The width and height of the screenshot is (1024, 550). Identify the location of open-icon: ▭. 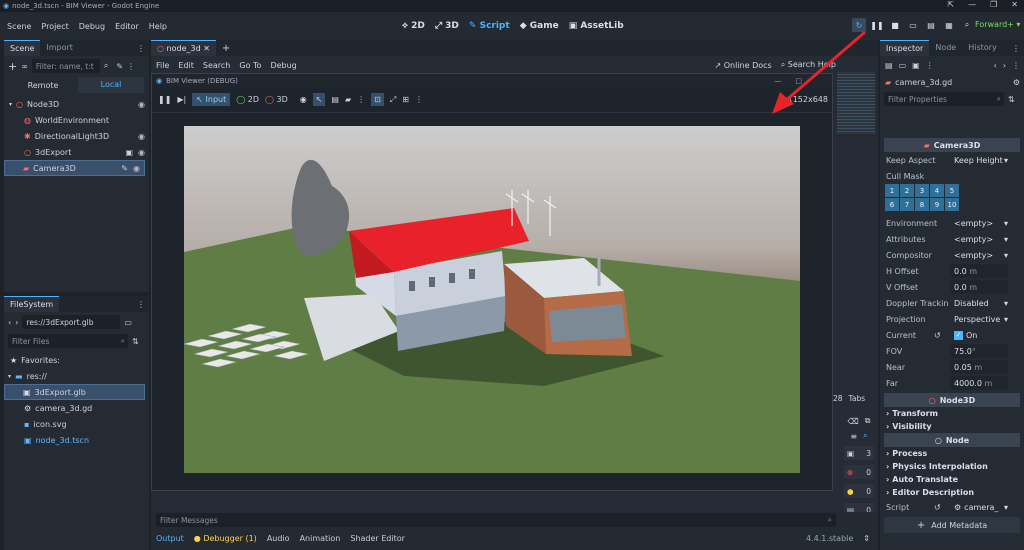
(903, 65).